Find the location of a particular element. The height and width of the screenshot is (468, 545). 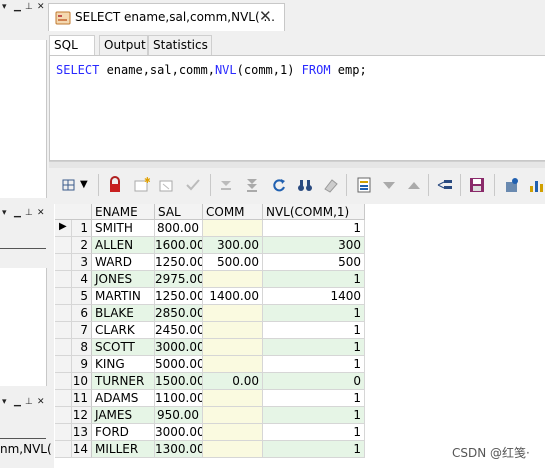

row-number: 5 is located at coordinates (82, 296).